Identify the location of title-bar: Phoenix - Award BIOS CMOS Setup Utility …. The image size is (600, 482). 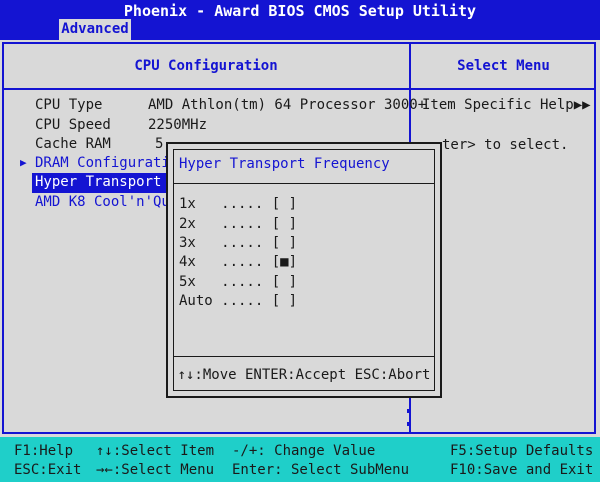
(300, 20).